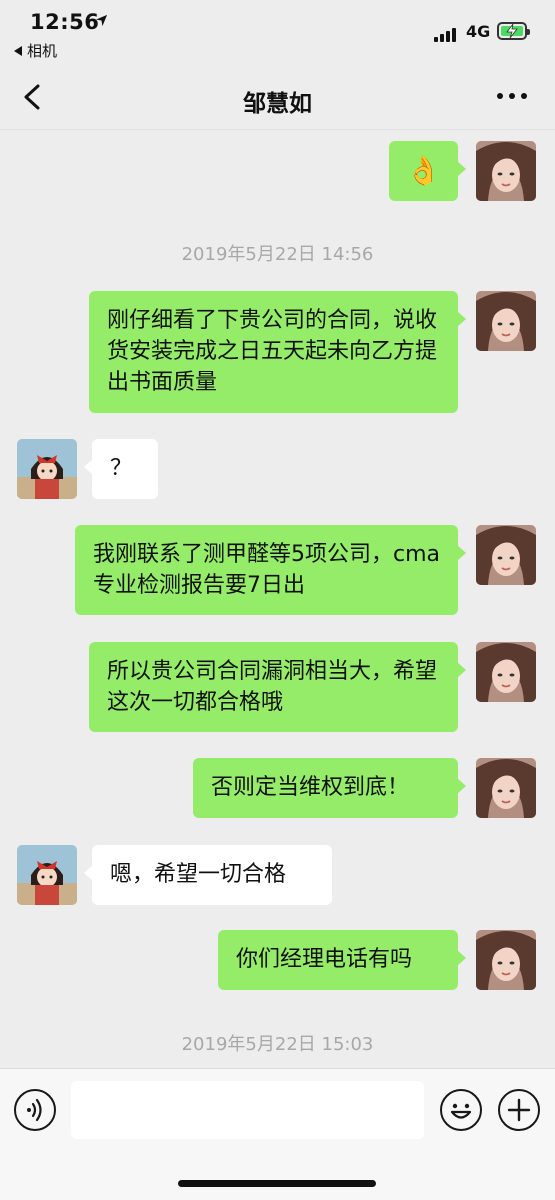 The image size is (555, 1200). I want to click on voice-icon, so click(34, 1110).